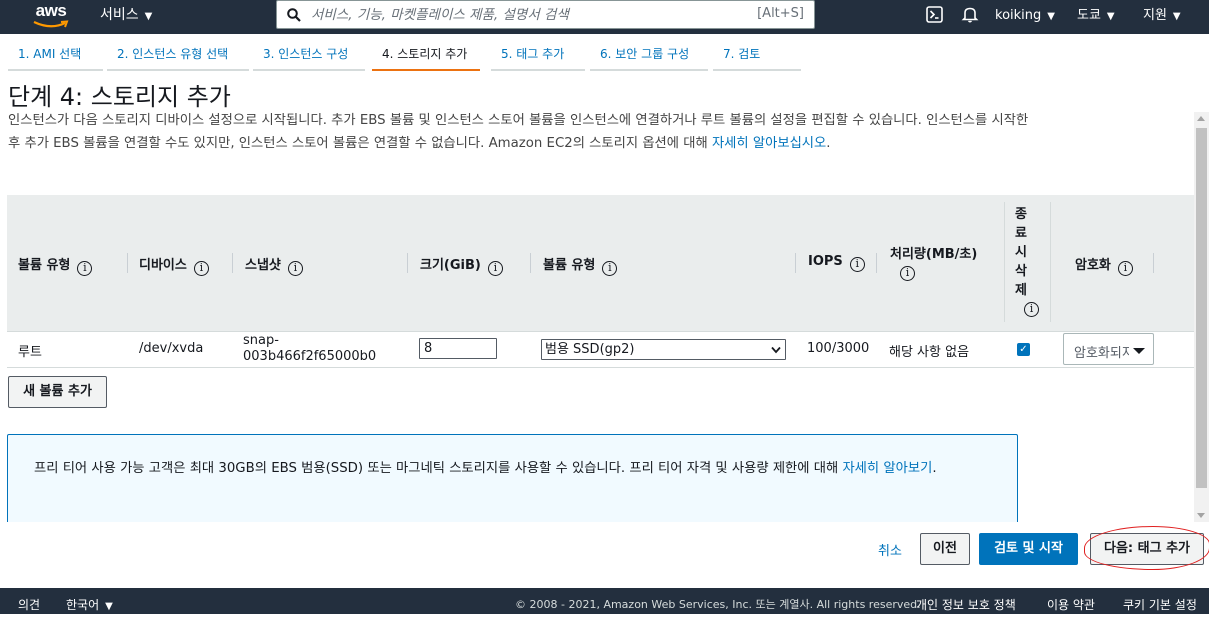 The height and width of the screenshot is (624, 1209). I want to click on delete-on-termination-checkbox: ✓, so click(1023, 349).